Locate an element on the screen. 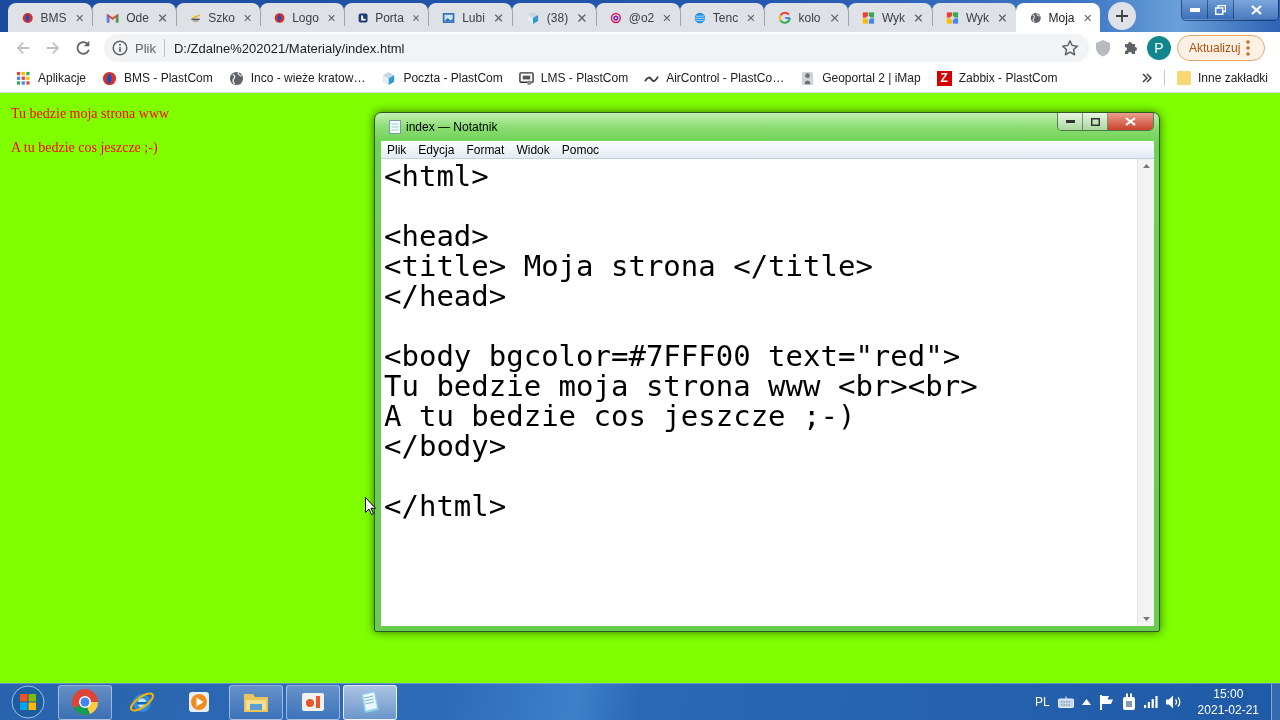  volume-icon is located at coordinates (1173, 702).